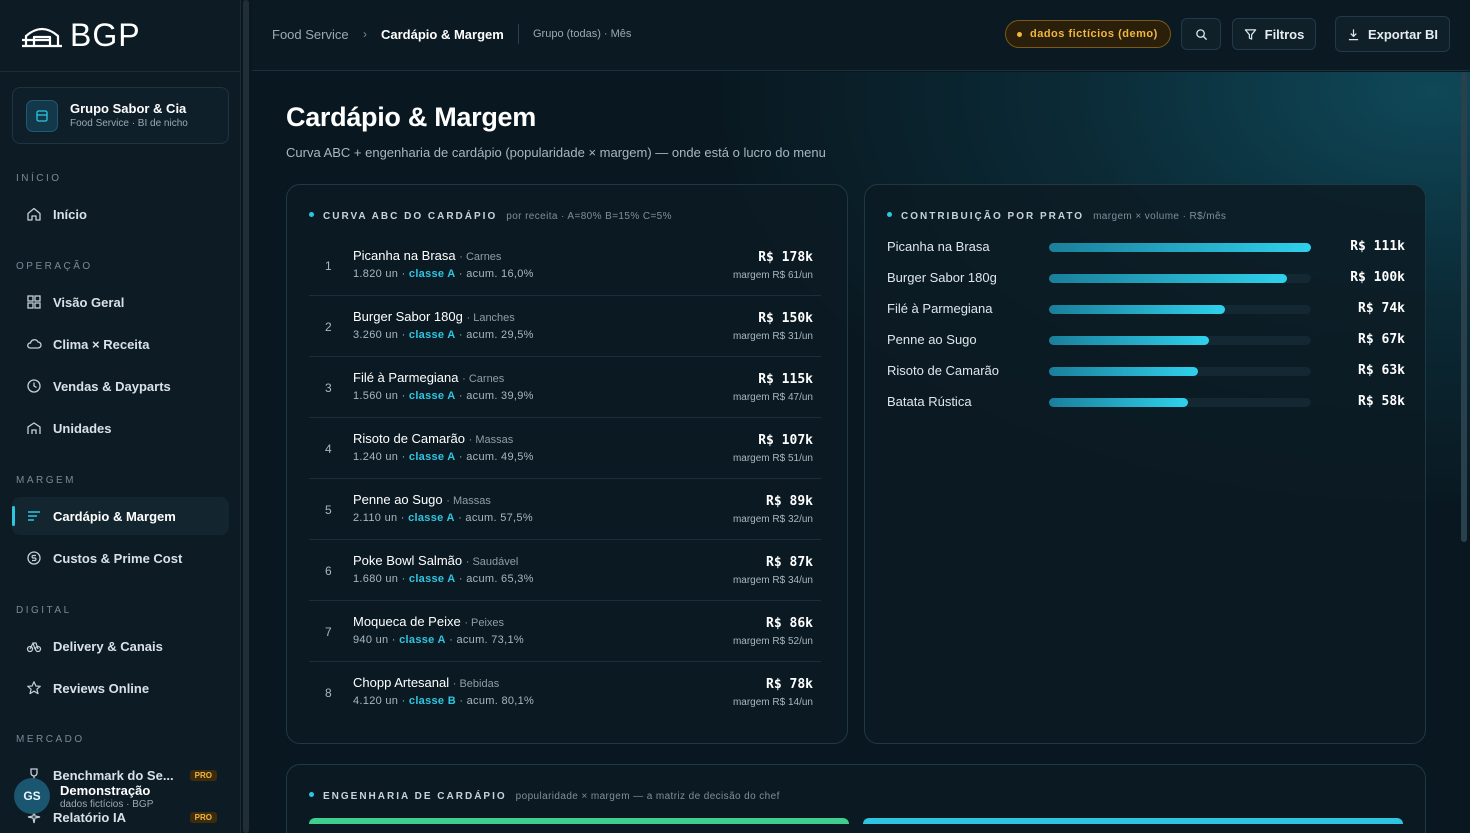 Image resolution: width=1470 pixels, height=833 pixels. I want to click on sidebar-item-label: Relatório IA, so click(89, 817).